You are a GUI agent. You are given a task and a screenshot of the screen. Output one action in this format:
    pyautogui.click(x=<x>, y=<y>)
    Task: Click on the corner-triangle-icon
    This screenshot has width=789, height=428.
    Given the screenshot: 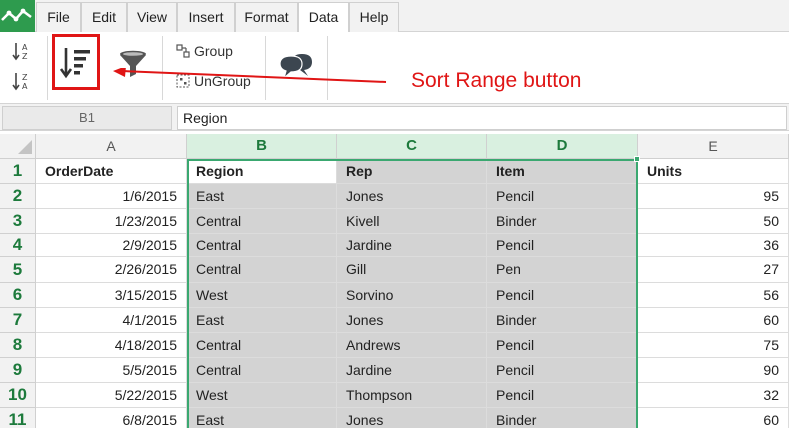 What is the action you would take?
    pyautogui.click(x=25, y=147)
    